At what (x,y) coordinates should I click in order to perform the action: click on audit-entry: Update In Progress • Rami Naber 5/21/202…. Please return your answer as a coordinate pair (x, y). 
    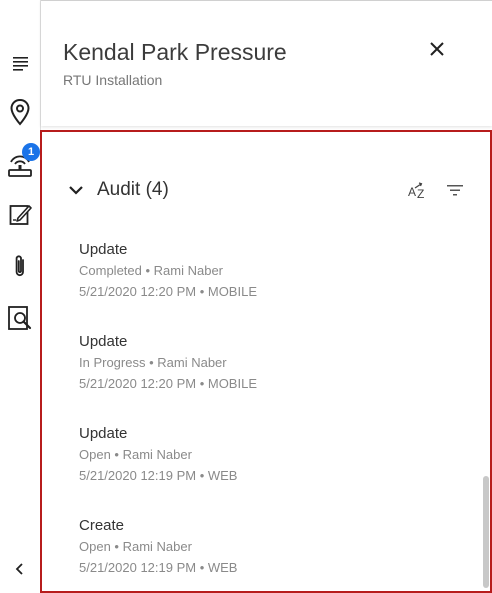
    Looking at the image, I should click on (168, 378).